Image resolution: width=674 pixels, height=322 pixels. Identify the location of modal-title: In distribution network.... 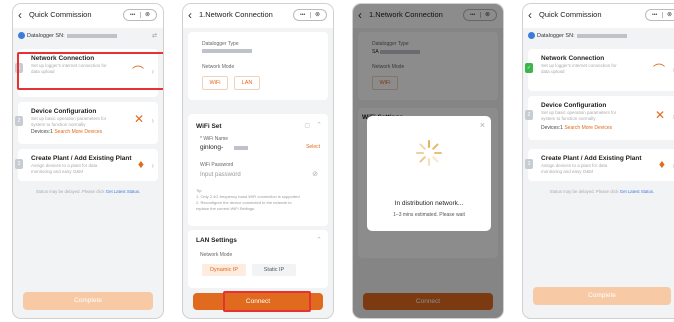
(429, 203).